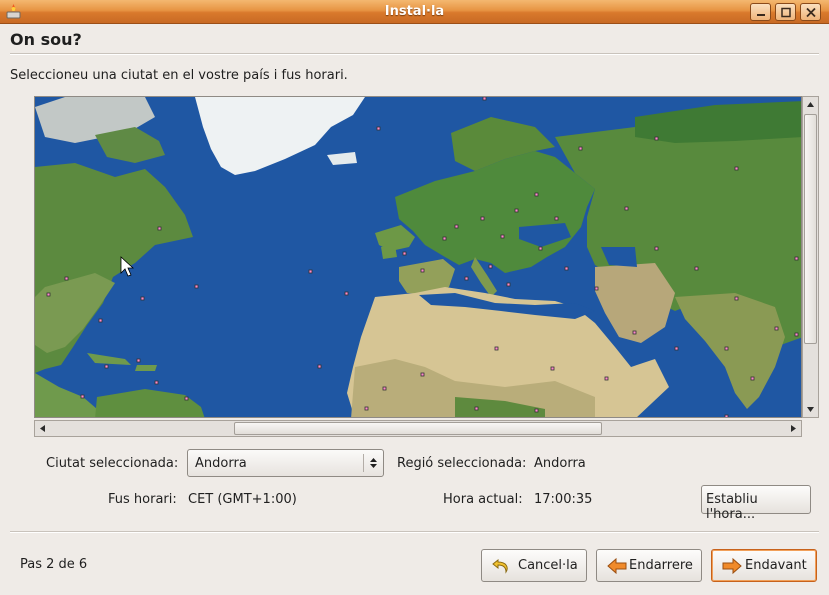 This screenshot has height=595, width=829. I want to click on map-vertical-scrollbar, so click(810, 257).